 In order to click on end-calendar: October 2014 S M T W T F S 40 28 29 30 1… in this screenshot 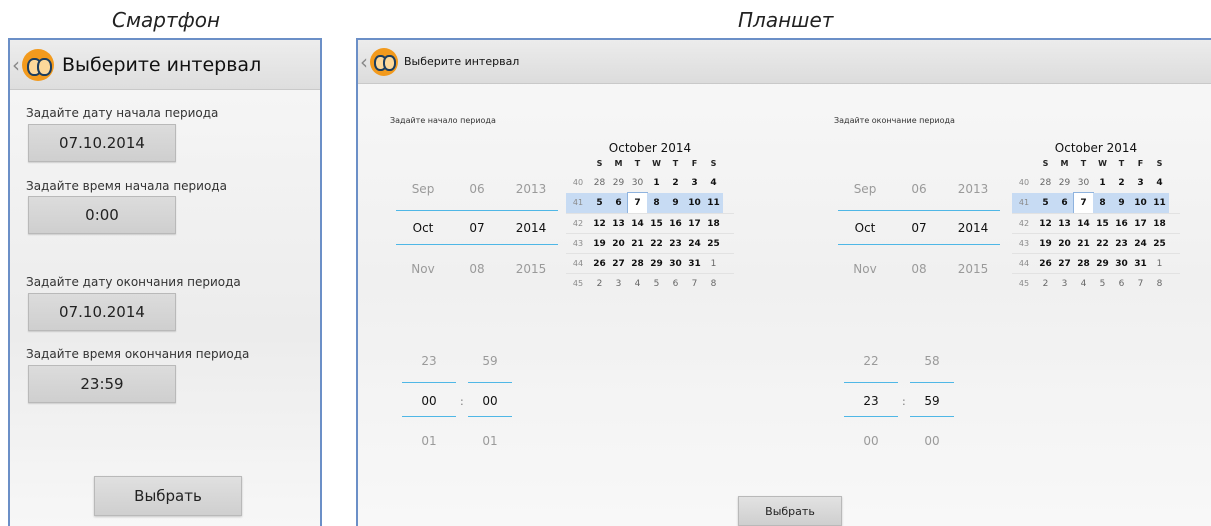, I will do `click(1096, 217)`.